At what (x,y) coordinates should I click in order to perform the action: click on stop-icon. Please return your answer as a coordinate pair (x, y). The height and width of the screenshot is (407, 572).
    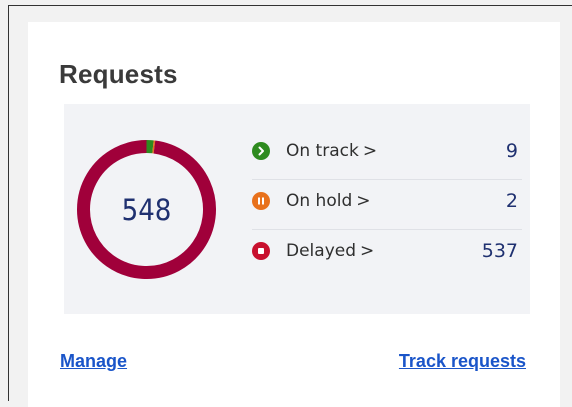
    Looking at the image, I should click on (261, 251).